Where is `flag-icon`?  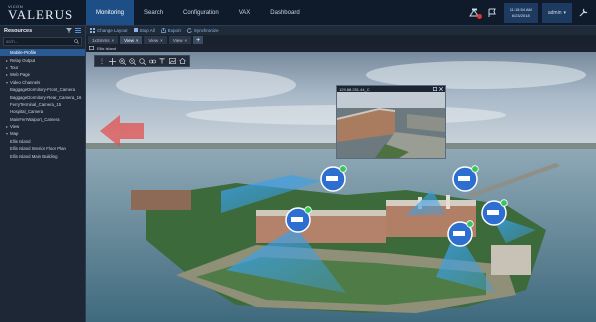 flag-icon is located at coordinates (493, 13).